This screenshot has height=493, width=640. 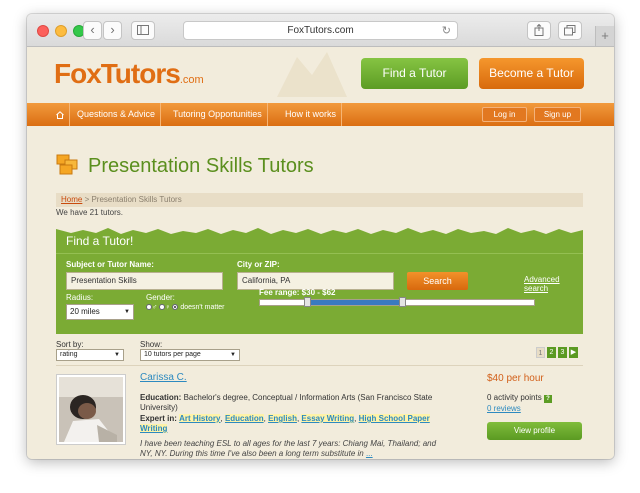 I want to click on become-tutor-button: Become a Tutor, so click(x=531, y=73).